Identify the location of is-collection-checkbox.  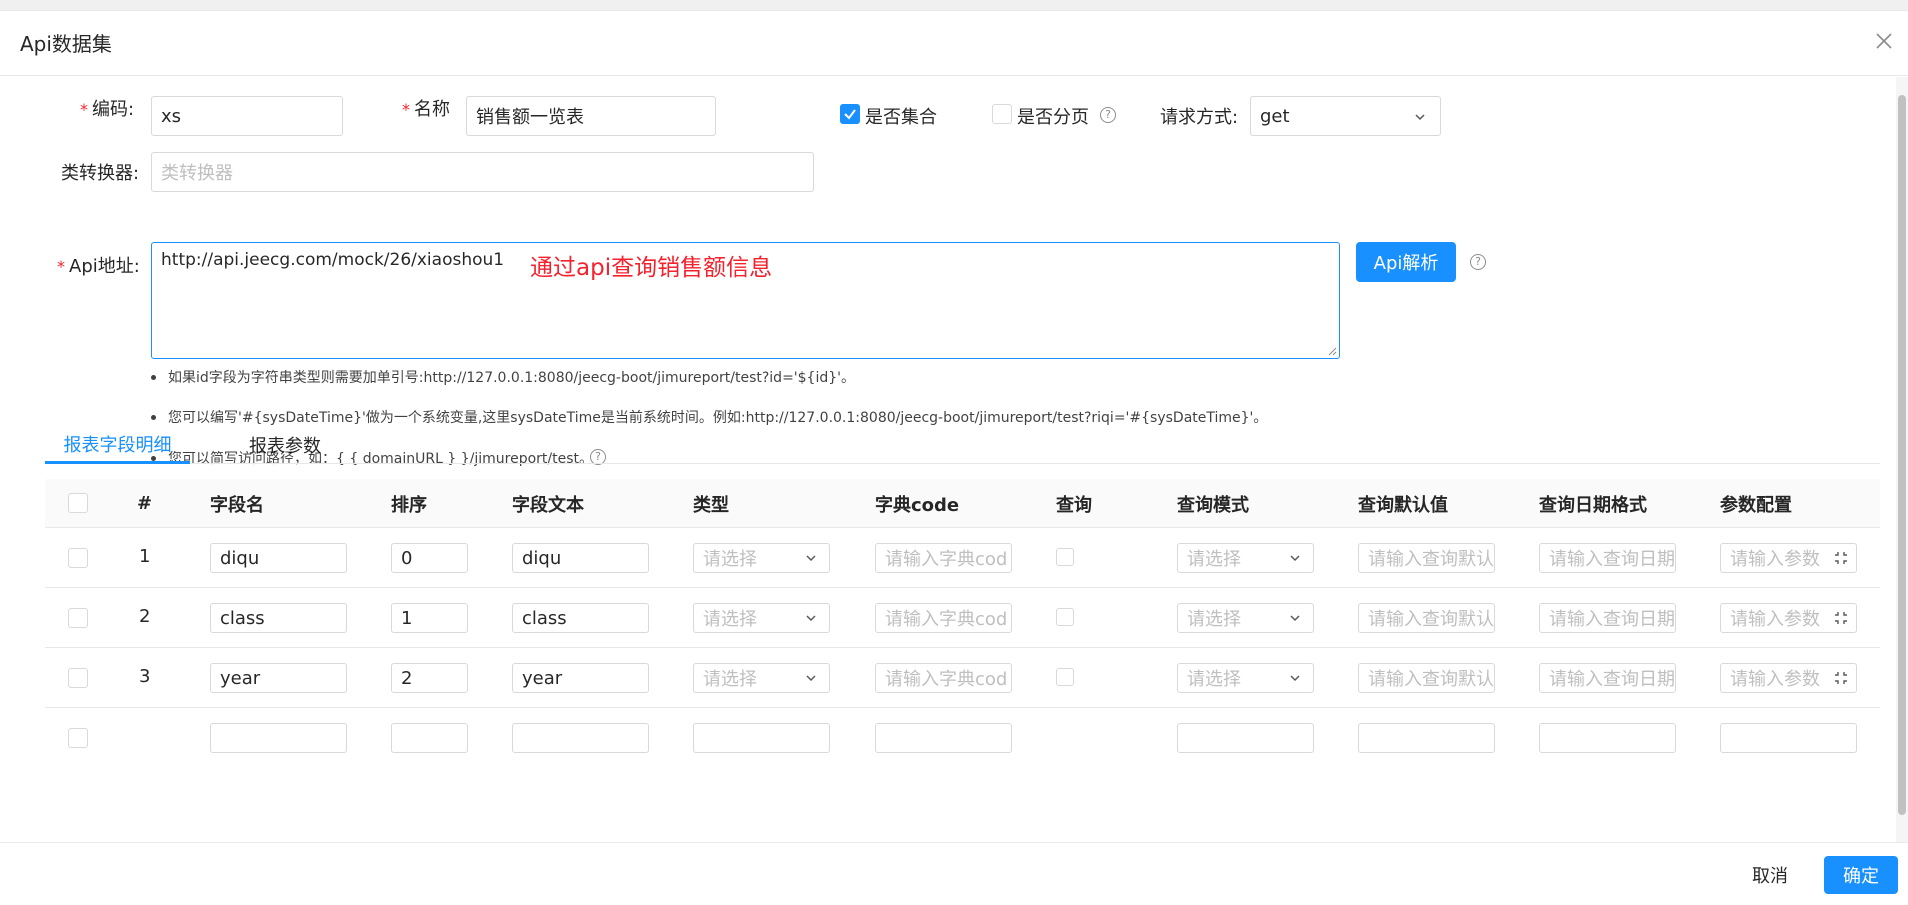
(850, 114).